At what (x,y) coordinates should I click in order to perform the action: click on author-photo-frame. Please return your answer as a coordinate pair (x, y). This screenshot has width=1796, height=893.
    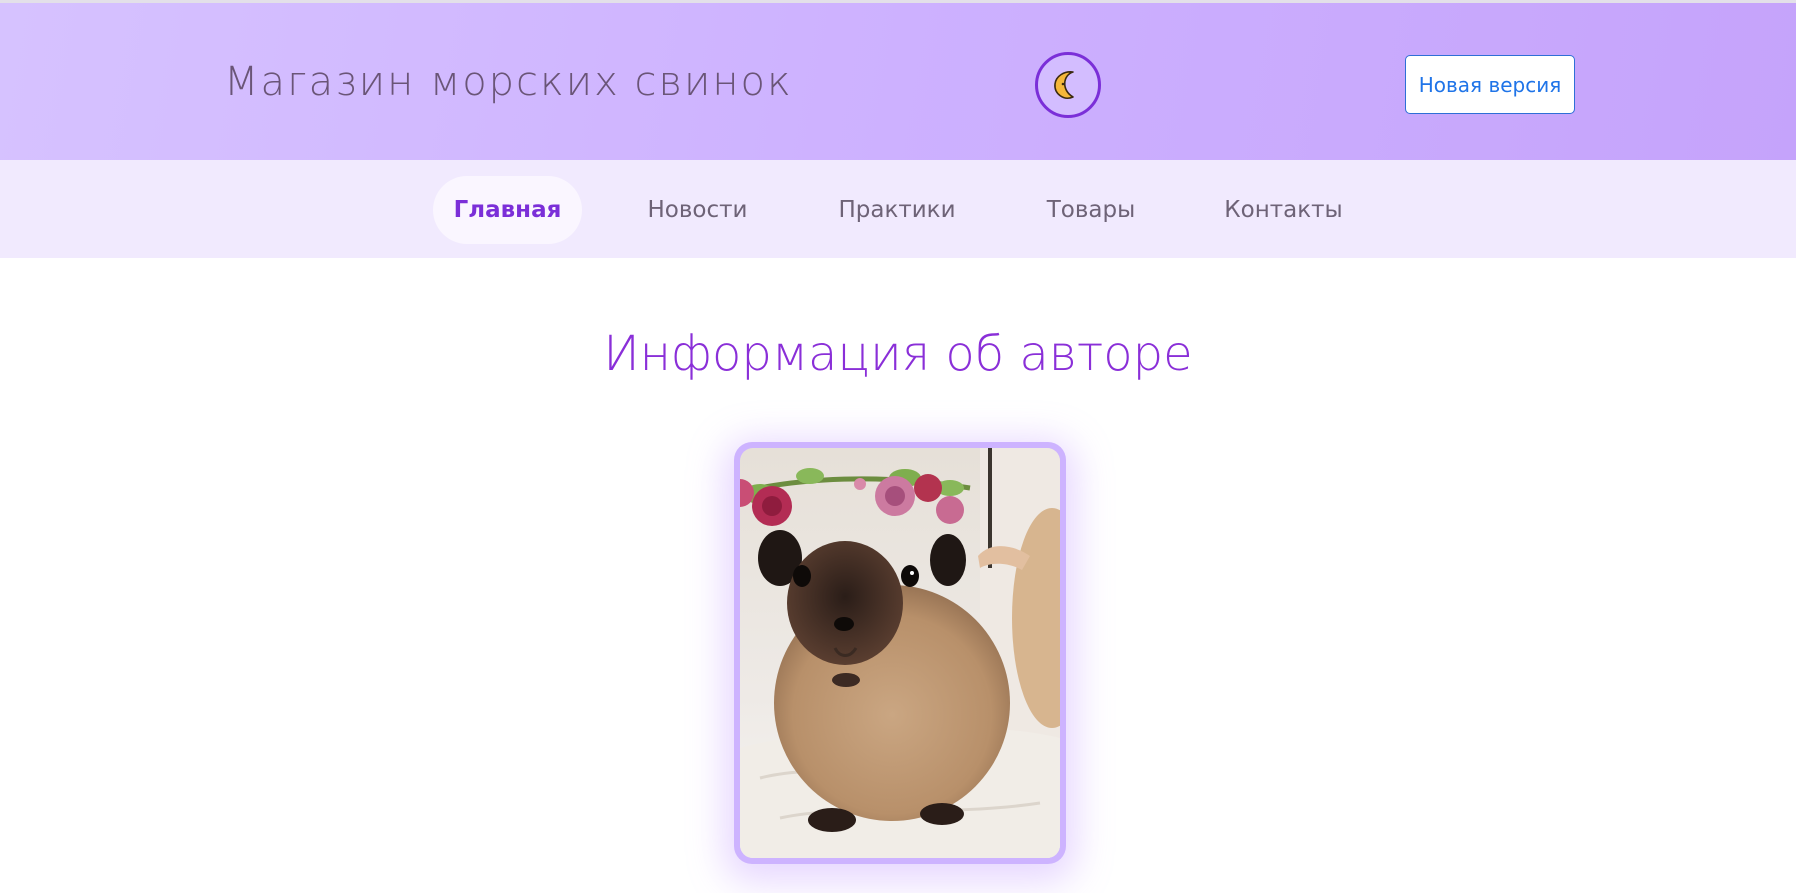
    Looking at the image, I should click on (900, 653).